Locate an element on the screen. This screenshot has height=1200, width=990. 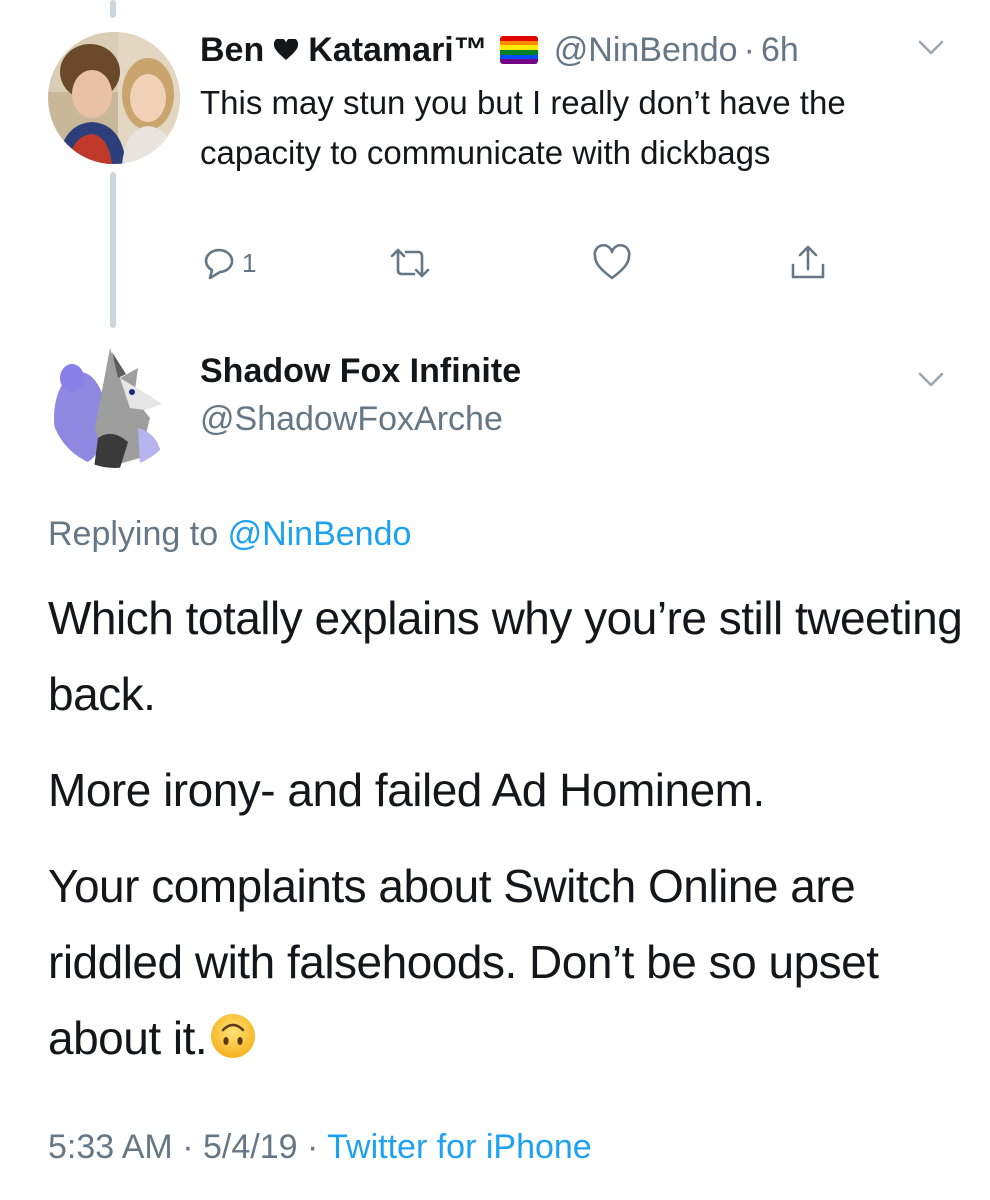
tweet-header: Ben Katamari™ @NinBendo · 6h is located at coordinates (499, 50).